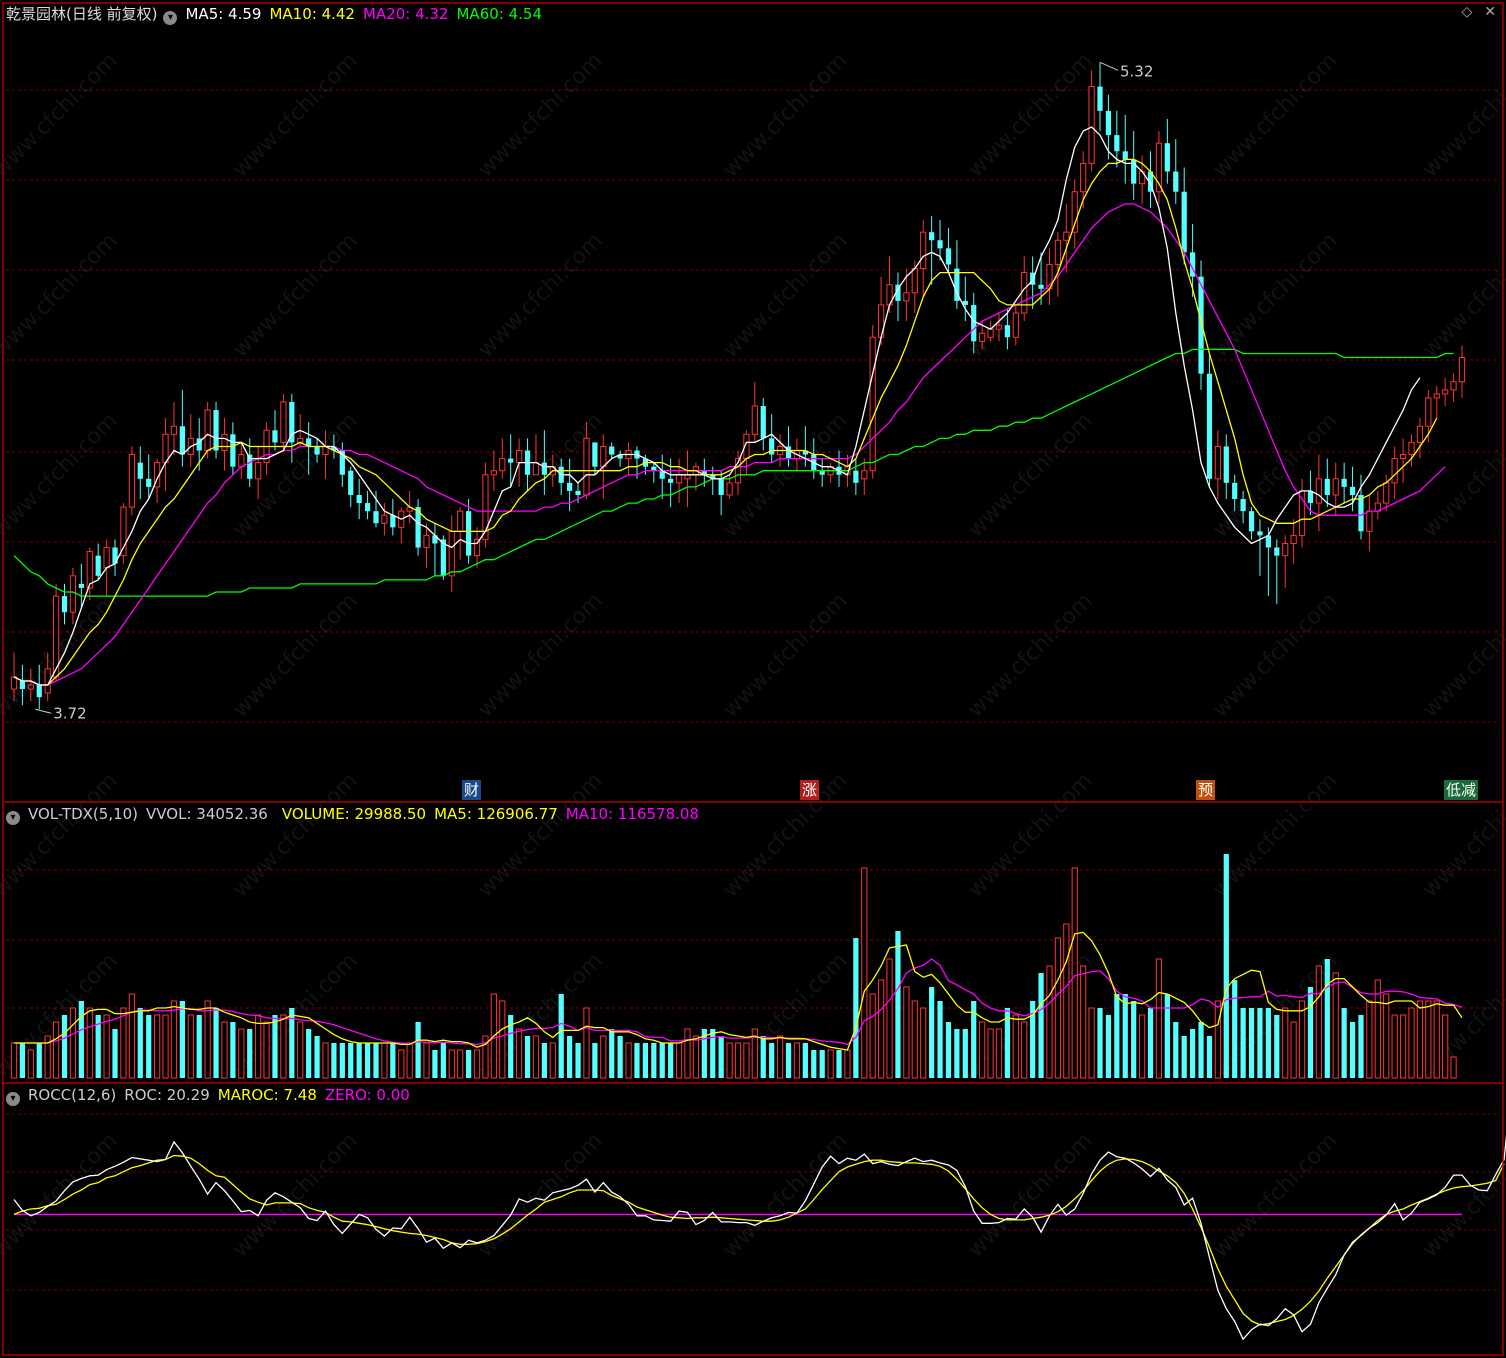 The image size is (1506, 1358). I want to click on event-tag-forecast: 预, so click(1206, 790).